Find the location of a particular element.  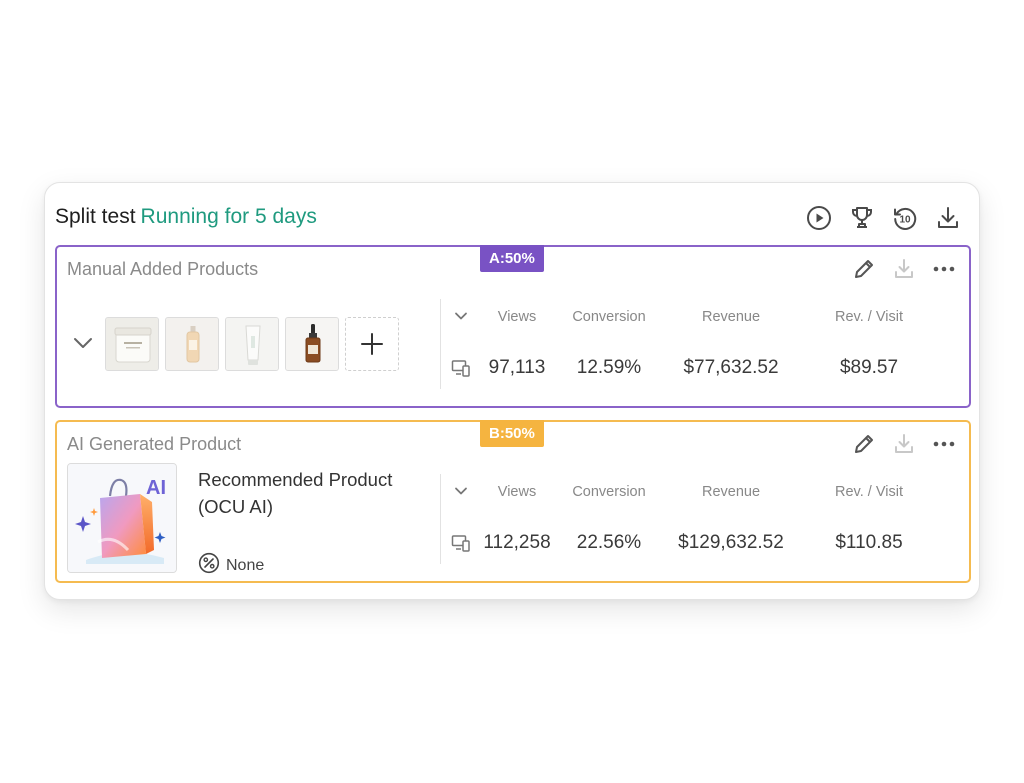

svg-text: 10 is located at coordinates (905, 220).